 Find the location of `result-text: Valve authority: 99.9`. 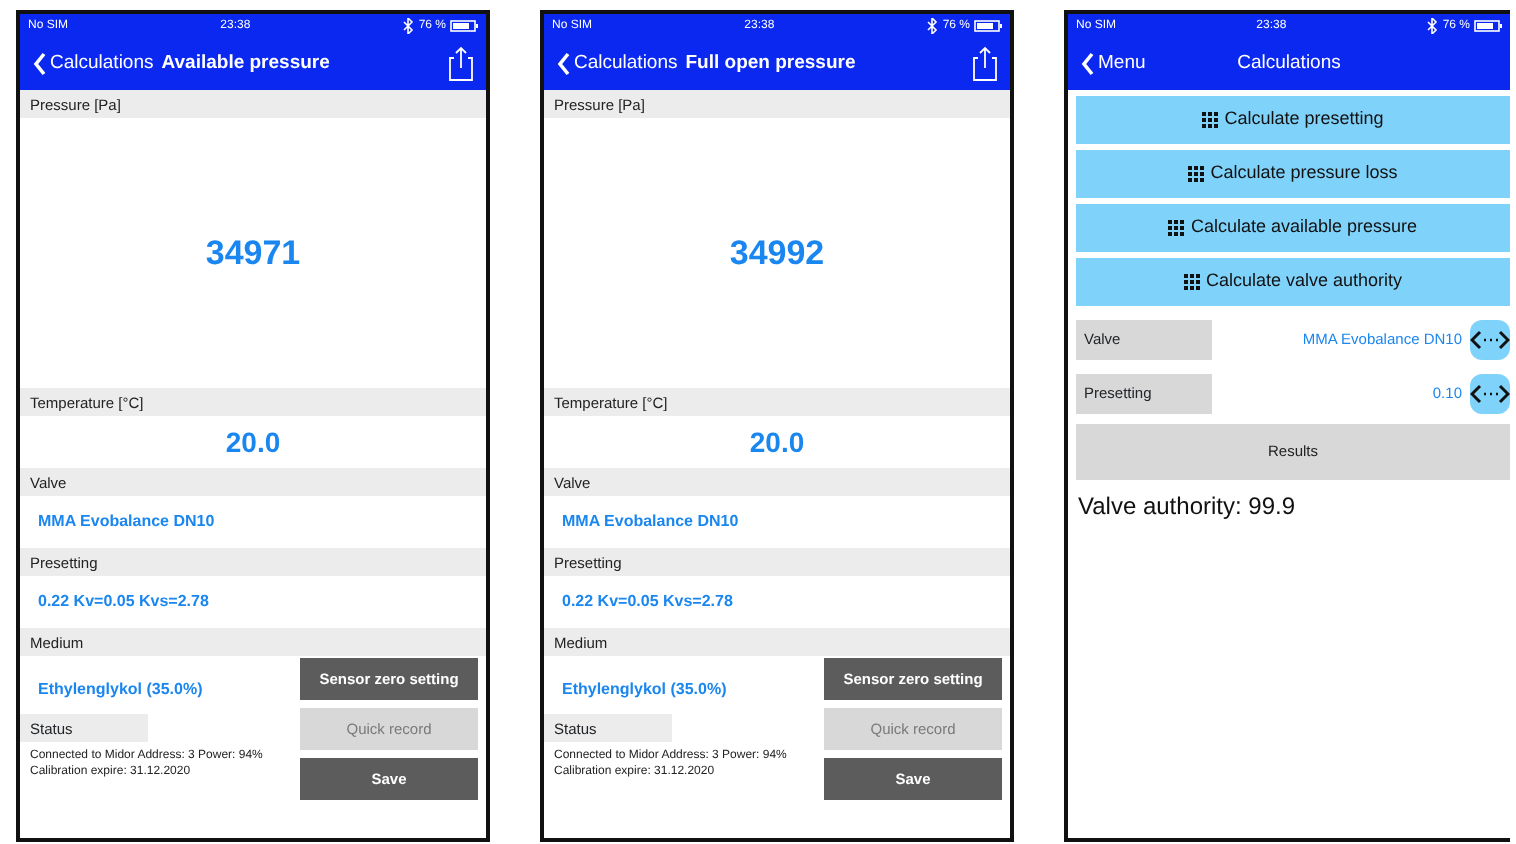

result-text: Valve authority: 99.9 is located at coordinates (1187, 507).